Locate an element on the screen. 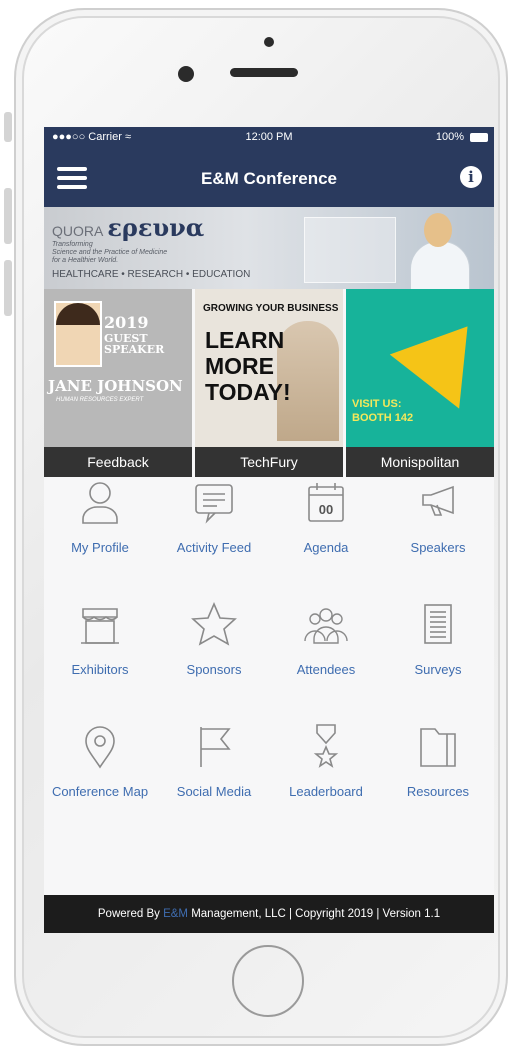 The image size is (519, 1053). menu-label: Surveys is located at coordinates (438, 669).